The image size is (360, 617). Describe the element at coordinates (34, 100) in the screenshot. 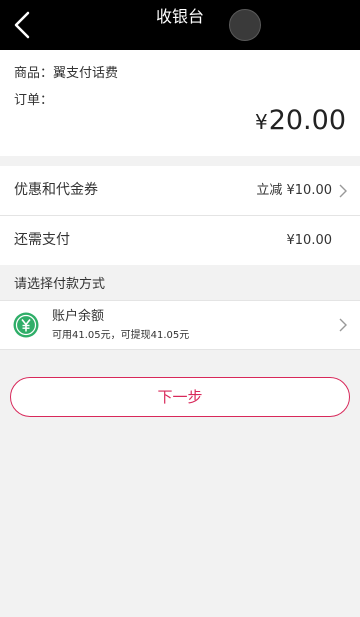

I see `order-number: 订单：` at that location.